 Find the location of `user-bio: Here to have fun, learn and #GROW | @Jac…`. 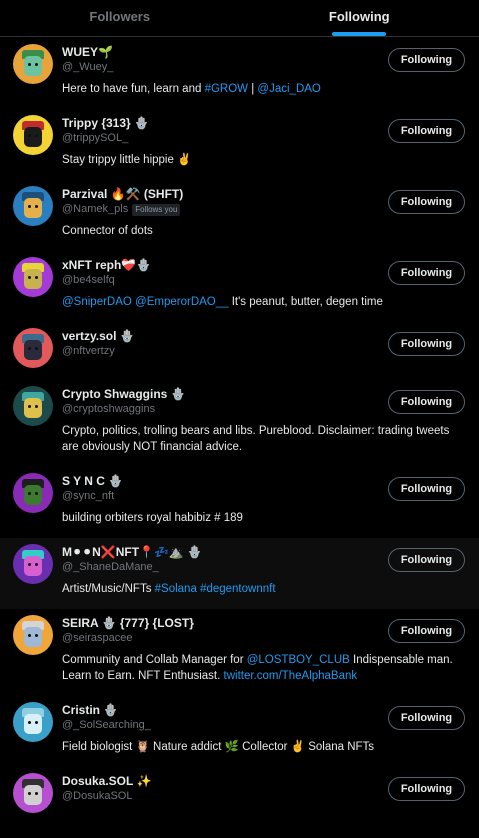

user-bio: Here to have fun, learn and #GROW | @Jac… is located at coordinates (262, 89).